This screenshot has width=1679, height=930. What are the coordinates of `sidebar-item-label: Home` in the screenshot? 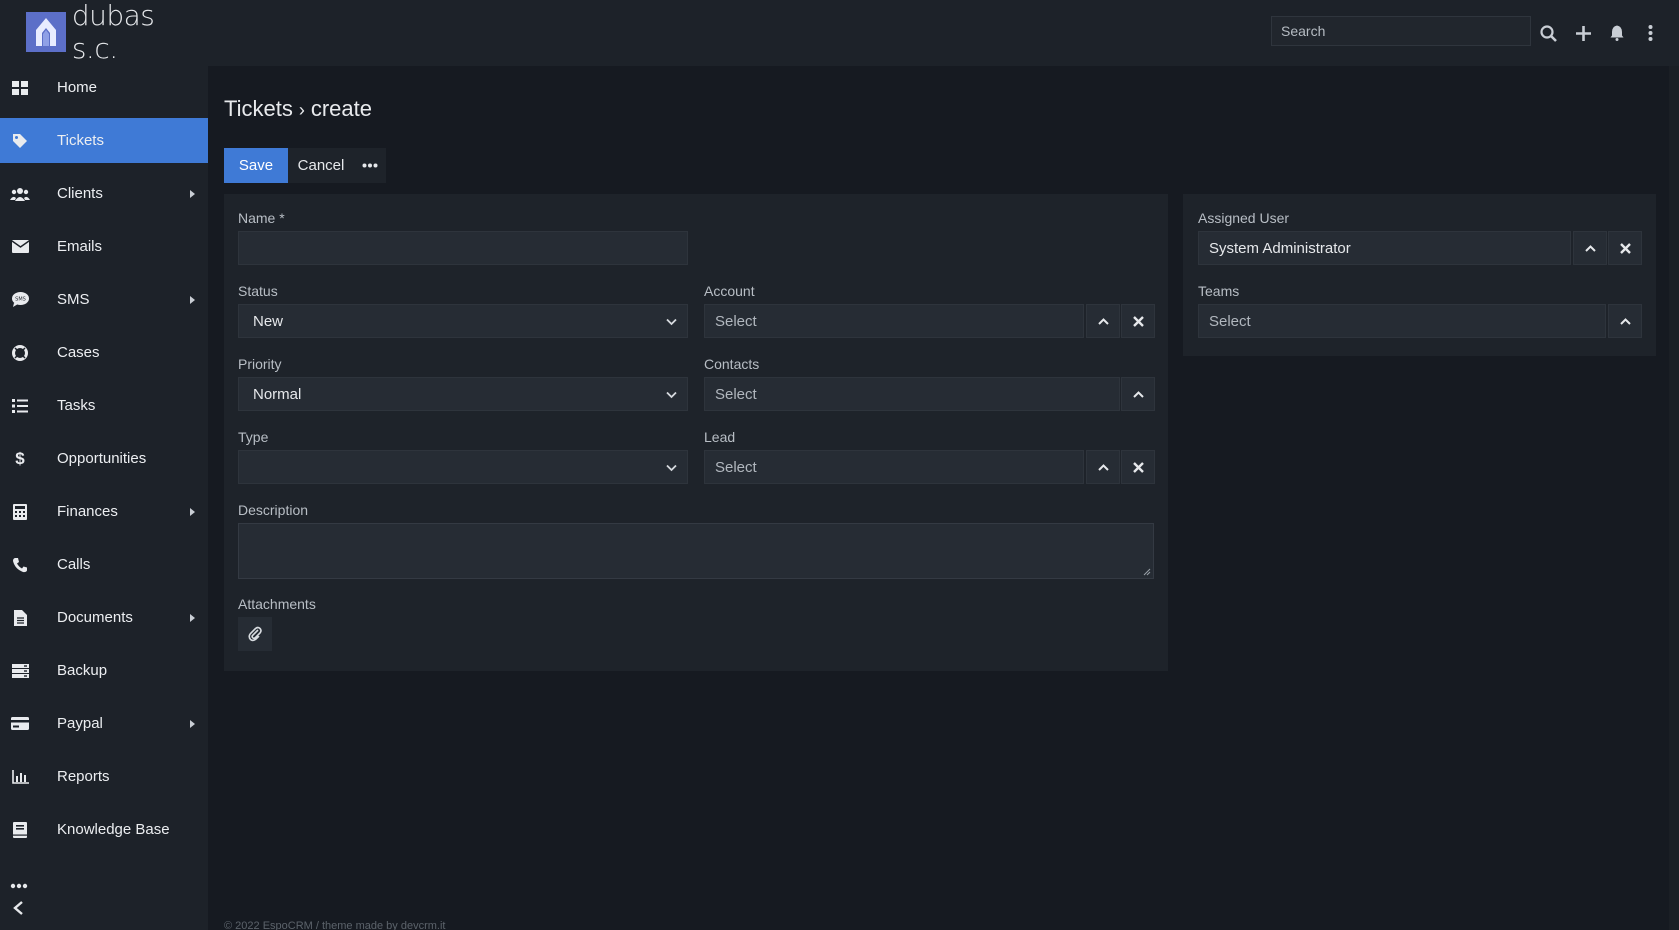 It's located at (77, 87).